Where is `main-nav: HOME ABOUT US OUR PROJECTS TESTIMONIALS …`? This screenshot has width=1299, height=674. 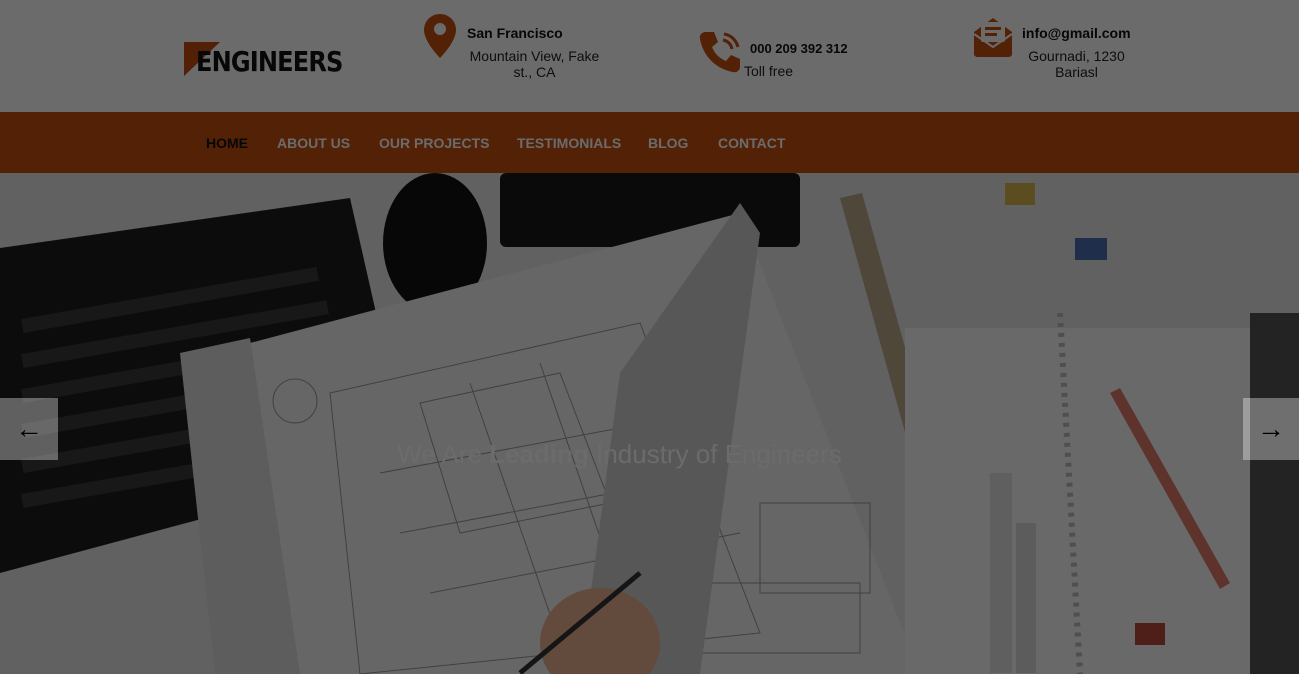
main-nav: HOME ABOUT US OUR PROJECTS TESTIMONIALS … is located at coordinates (649, 142).